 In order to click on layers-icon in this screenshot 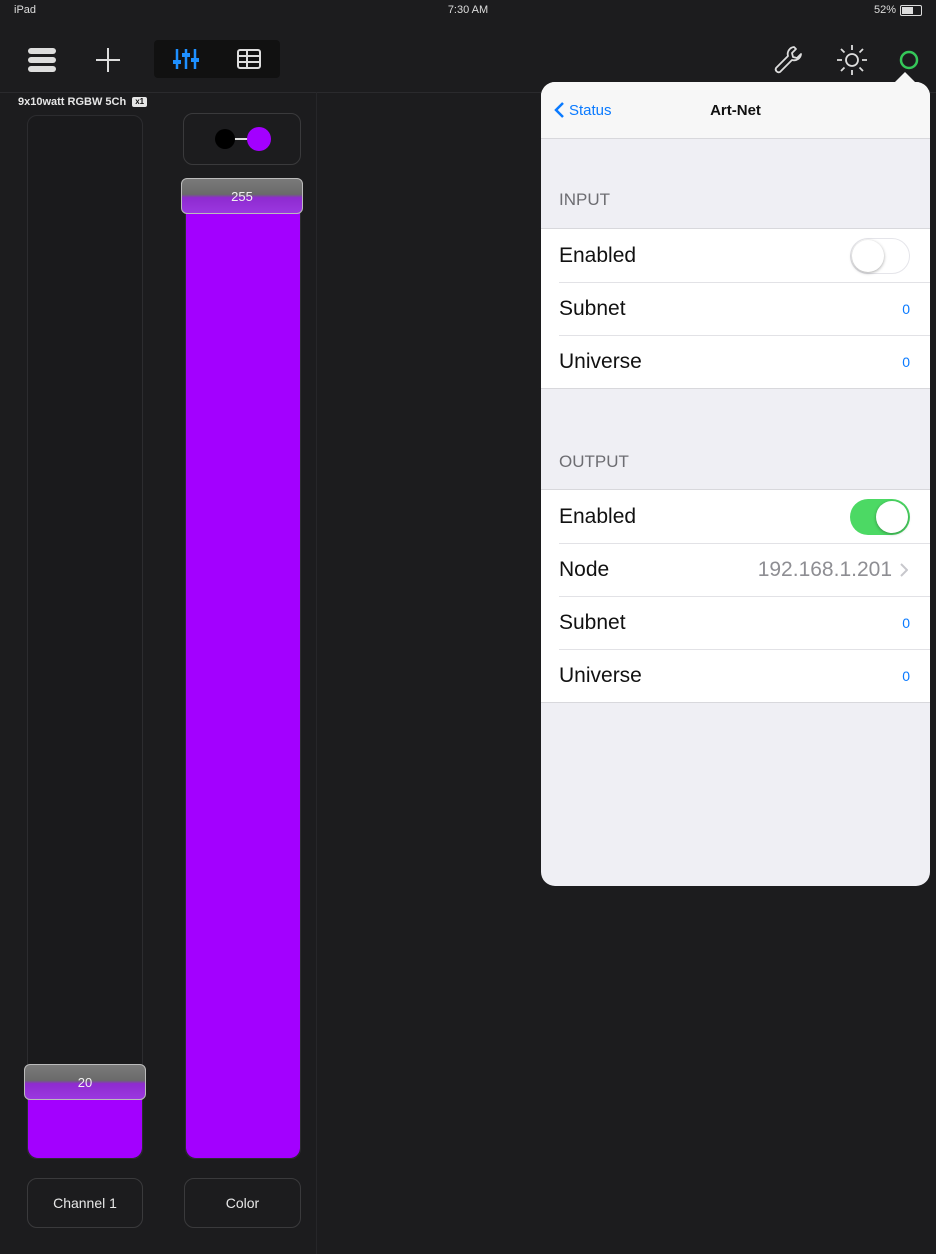, I will do `click(42, 60)`.